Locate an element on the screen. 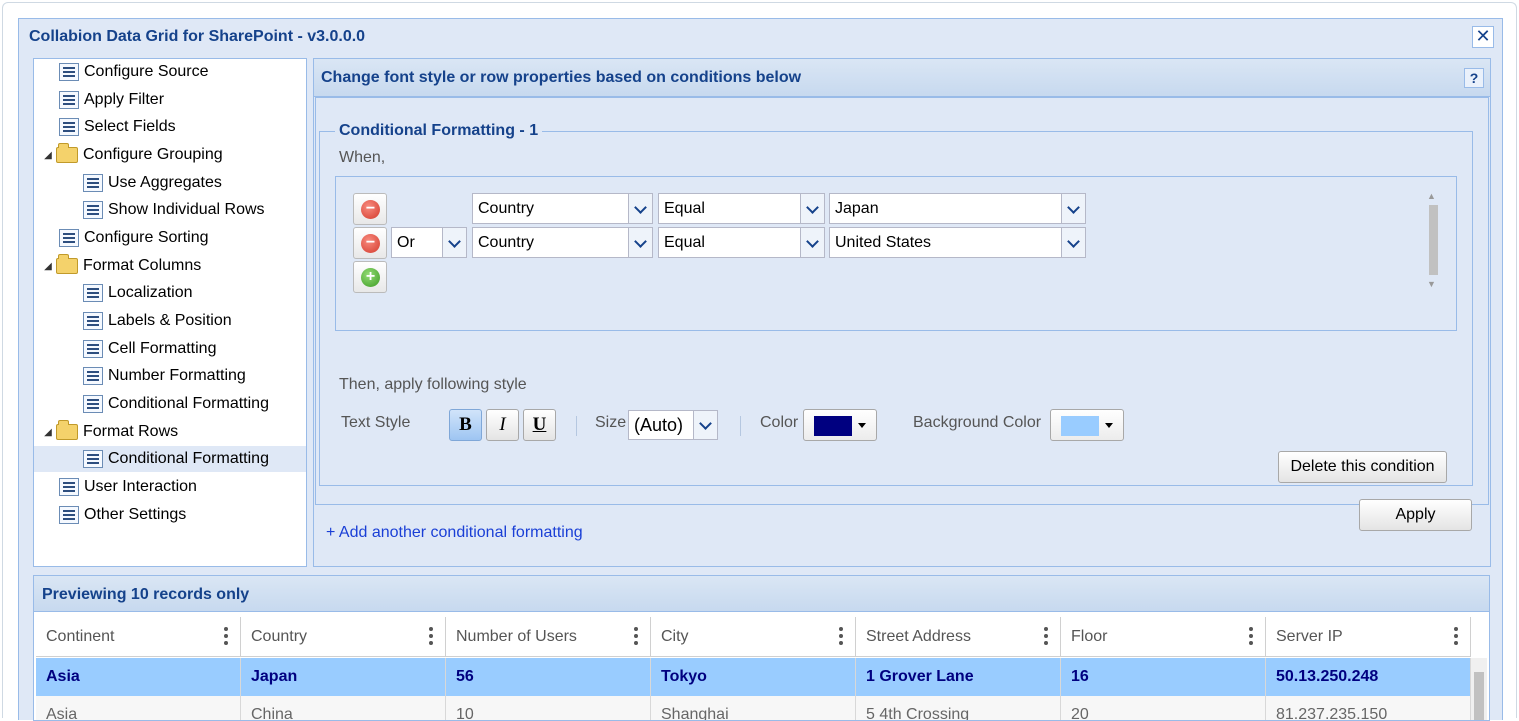 Image resolution: width=1519 pixels, height=721 pixels. grid-scrollbar is located at coordinates (1479, 689).